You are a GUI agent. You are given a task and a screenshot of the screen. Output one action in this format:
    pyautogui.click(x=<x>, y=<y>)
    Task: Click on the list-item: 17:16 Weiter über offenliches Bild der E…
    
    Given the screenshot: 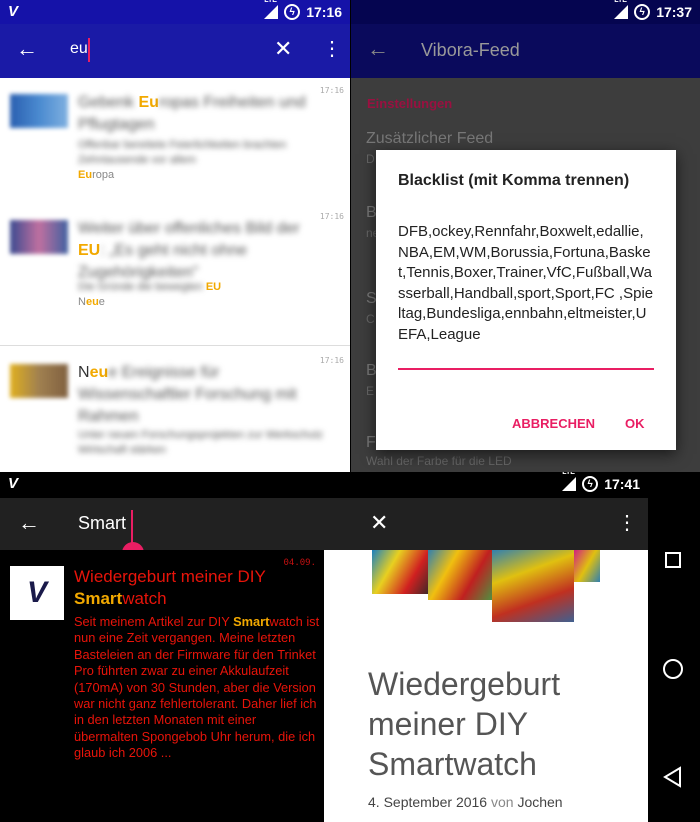 What is the action you would take?
    pyautogui.click(x=175, y=276)
    